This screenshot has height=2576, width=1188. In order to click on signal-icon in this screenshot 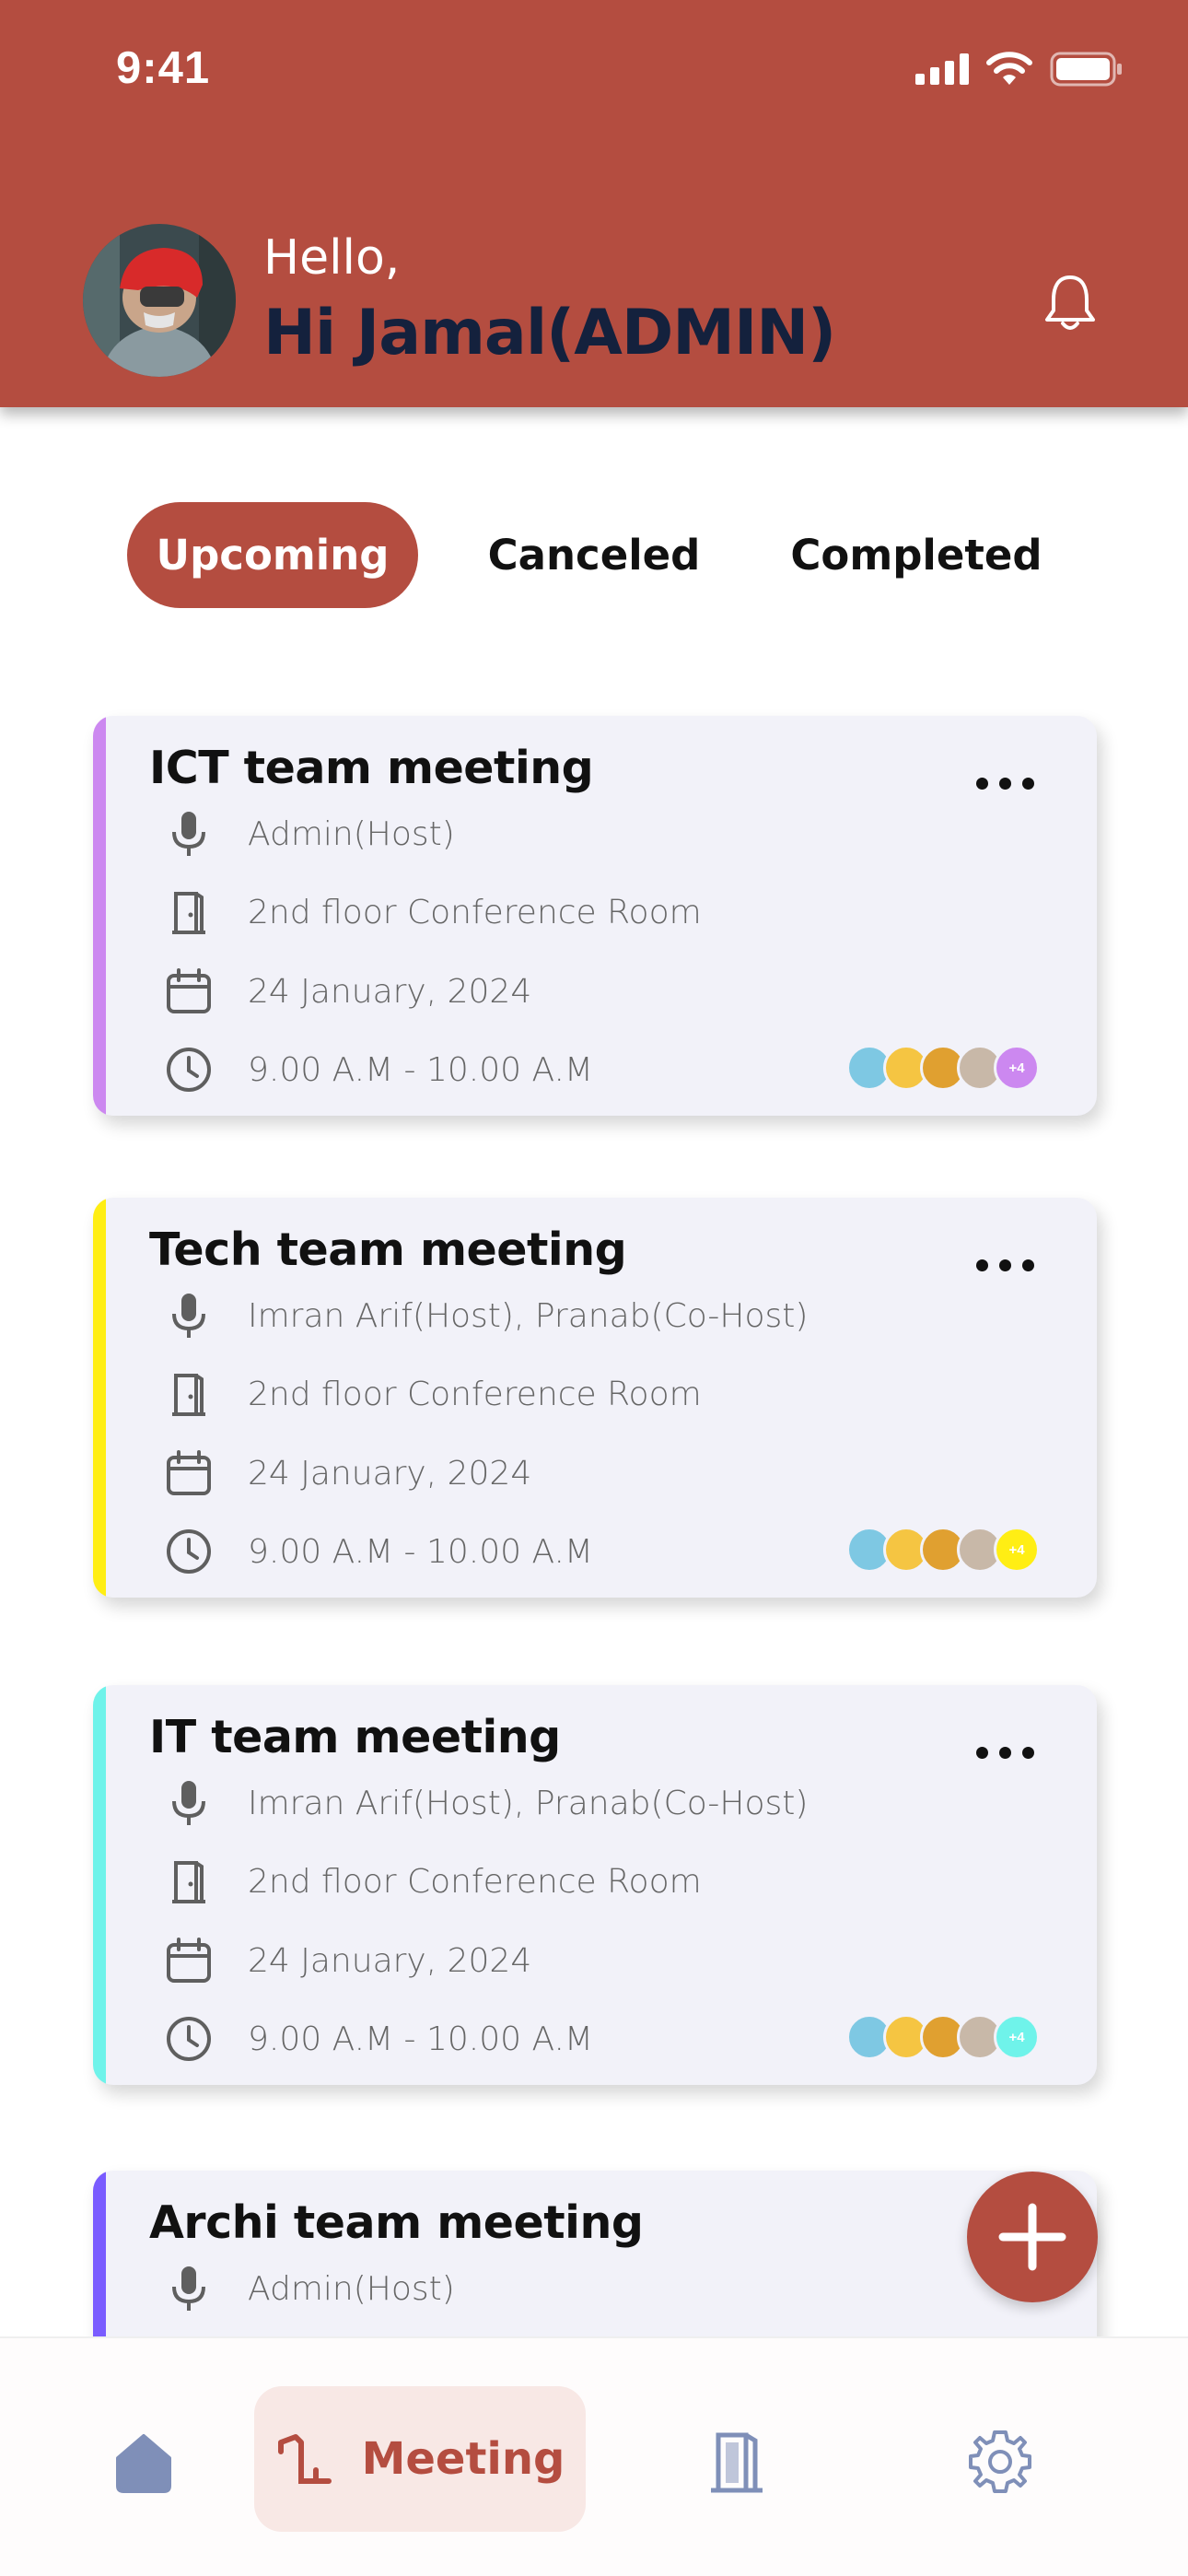, I will do `click(942, 69)`.